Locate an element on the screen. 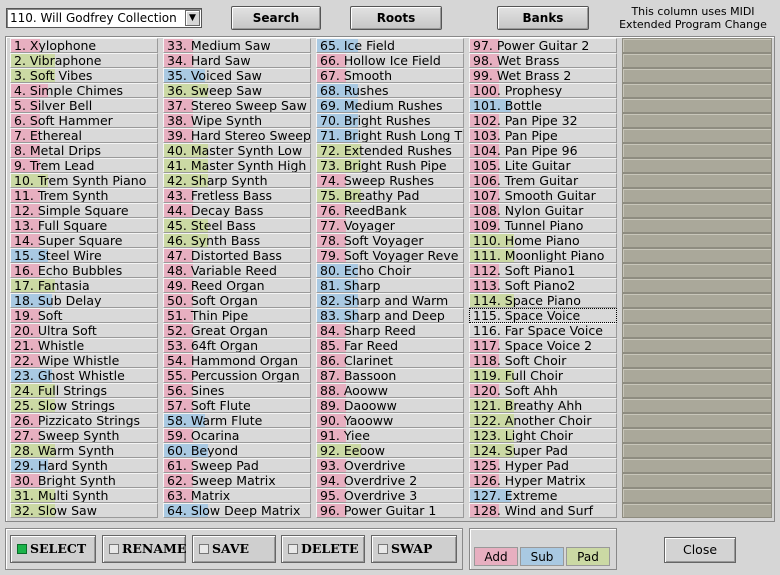 The image size is (780, 575). program-slot: 59. Ocarina is located at coordinates (237, 435).